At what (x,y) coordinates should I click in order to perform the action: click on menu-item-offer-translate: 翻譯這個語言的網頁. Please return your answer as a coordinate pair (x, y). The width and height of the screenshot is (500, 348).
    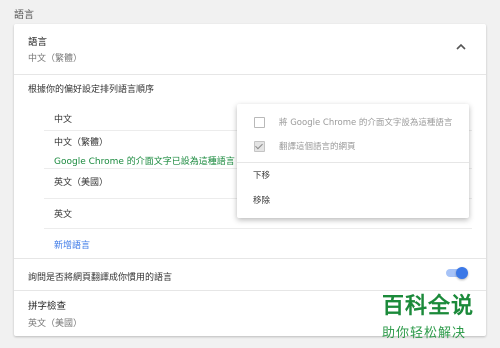
    Looking at the image, I should click on (353, 146).